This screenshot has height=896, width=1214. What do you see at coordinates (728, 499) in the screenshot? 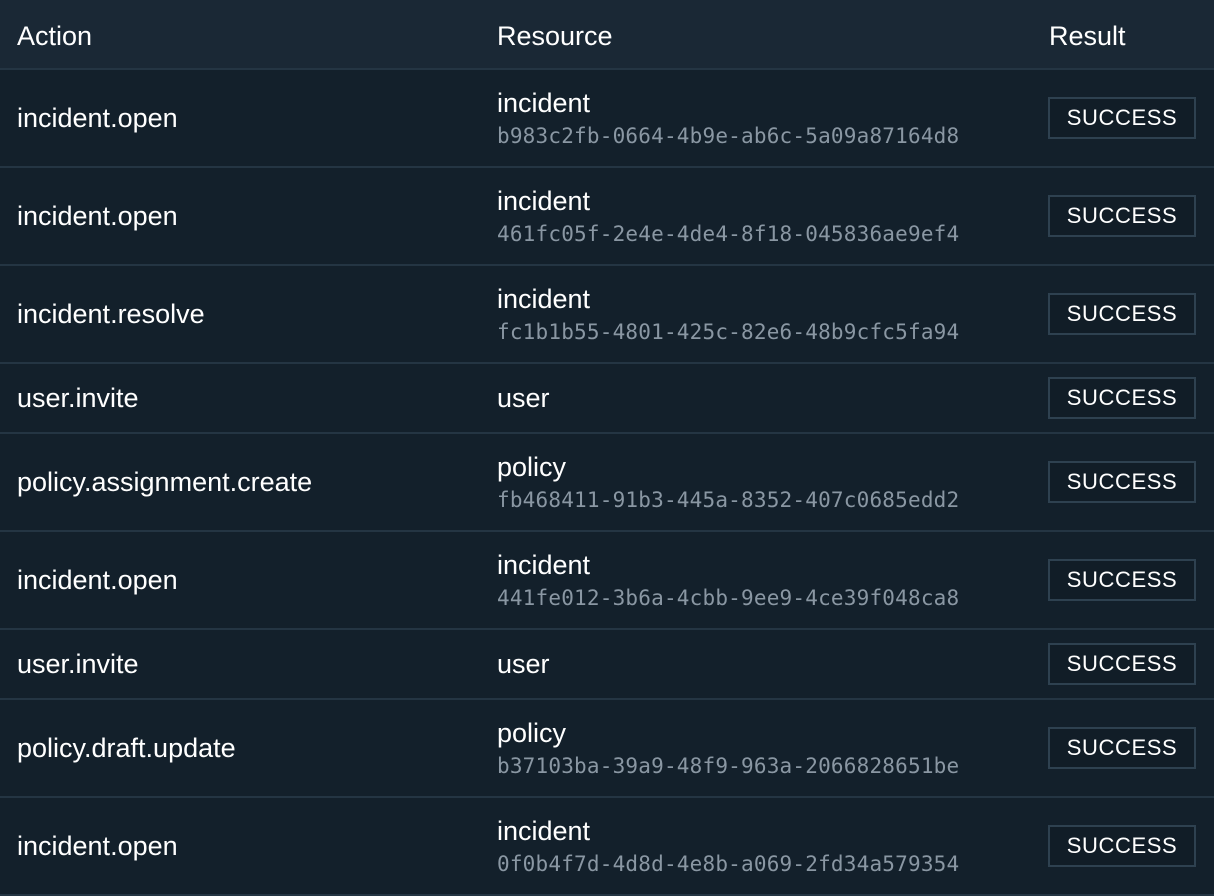
I see `resource-id: fb468411-91b3-445a-8352-407c0685edd2` at bounding box center [728, 499].